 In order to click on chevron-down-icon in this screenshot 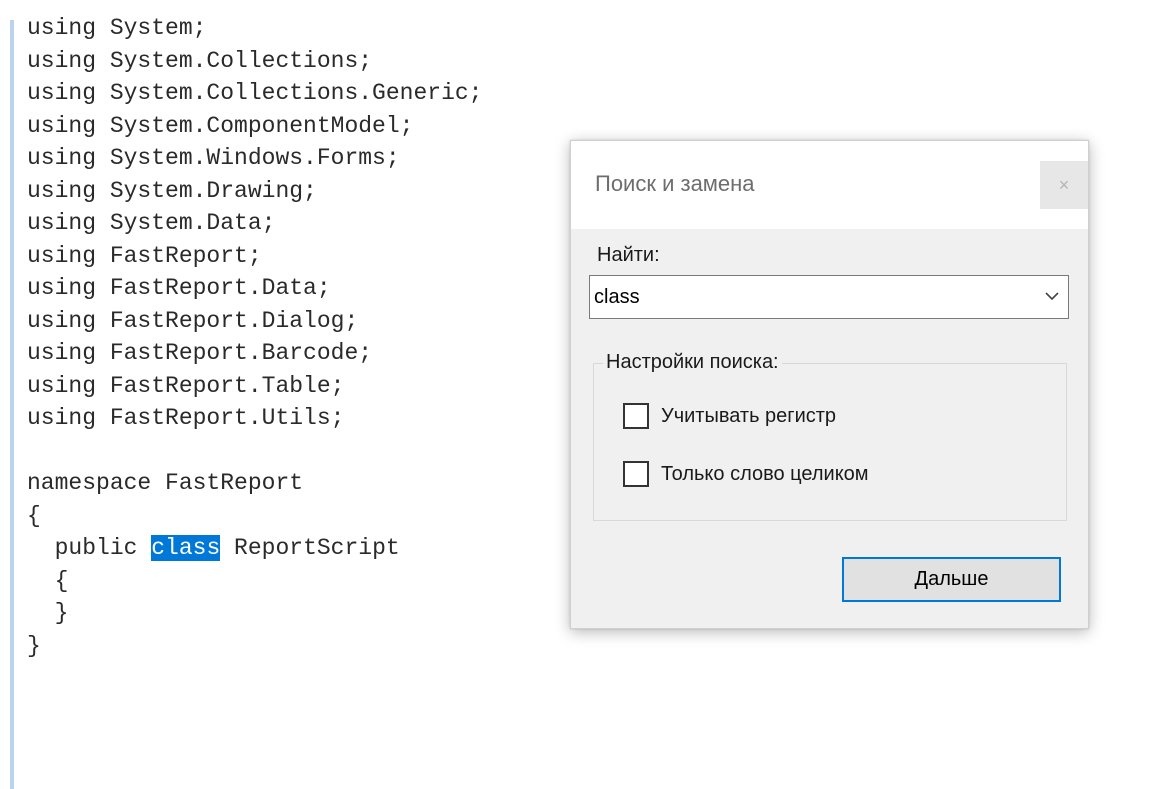, I will do `click(1052, 296)`.